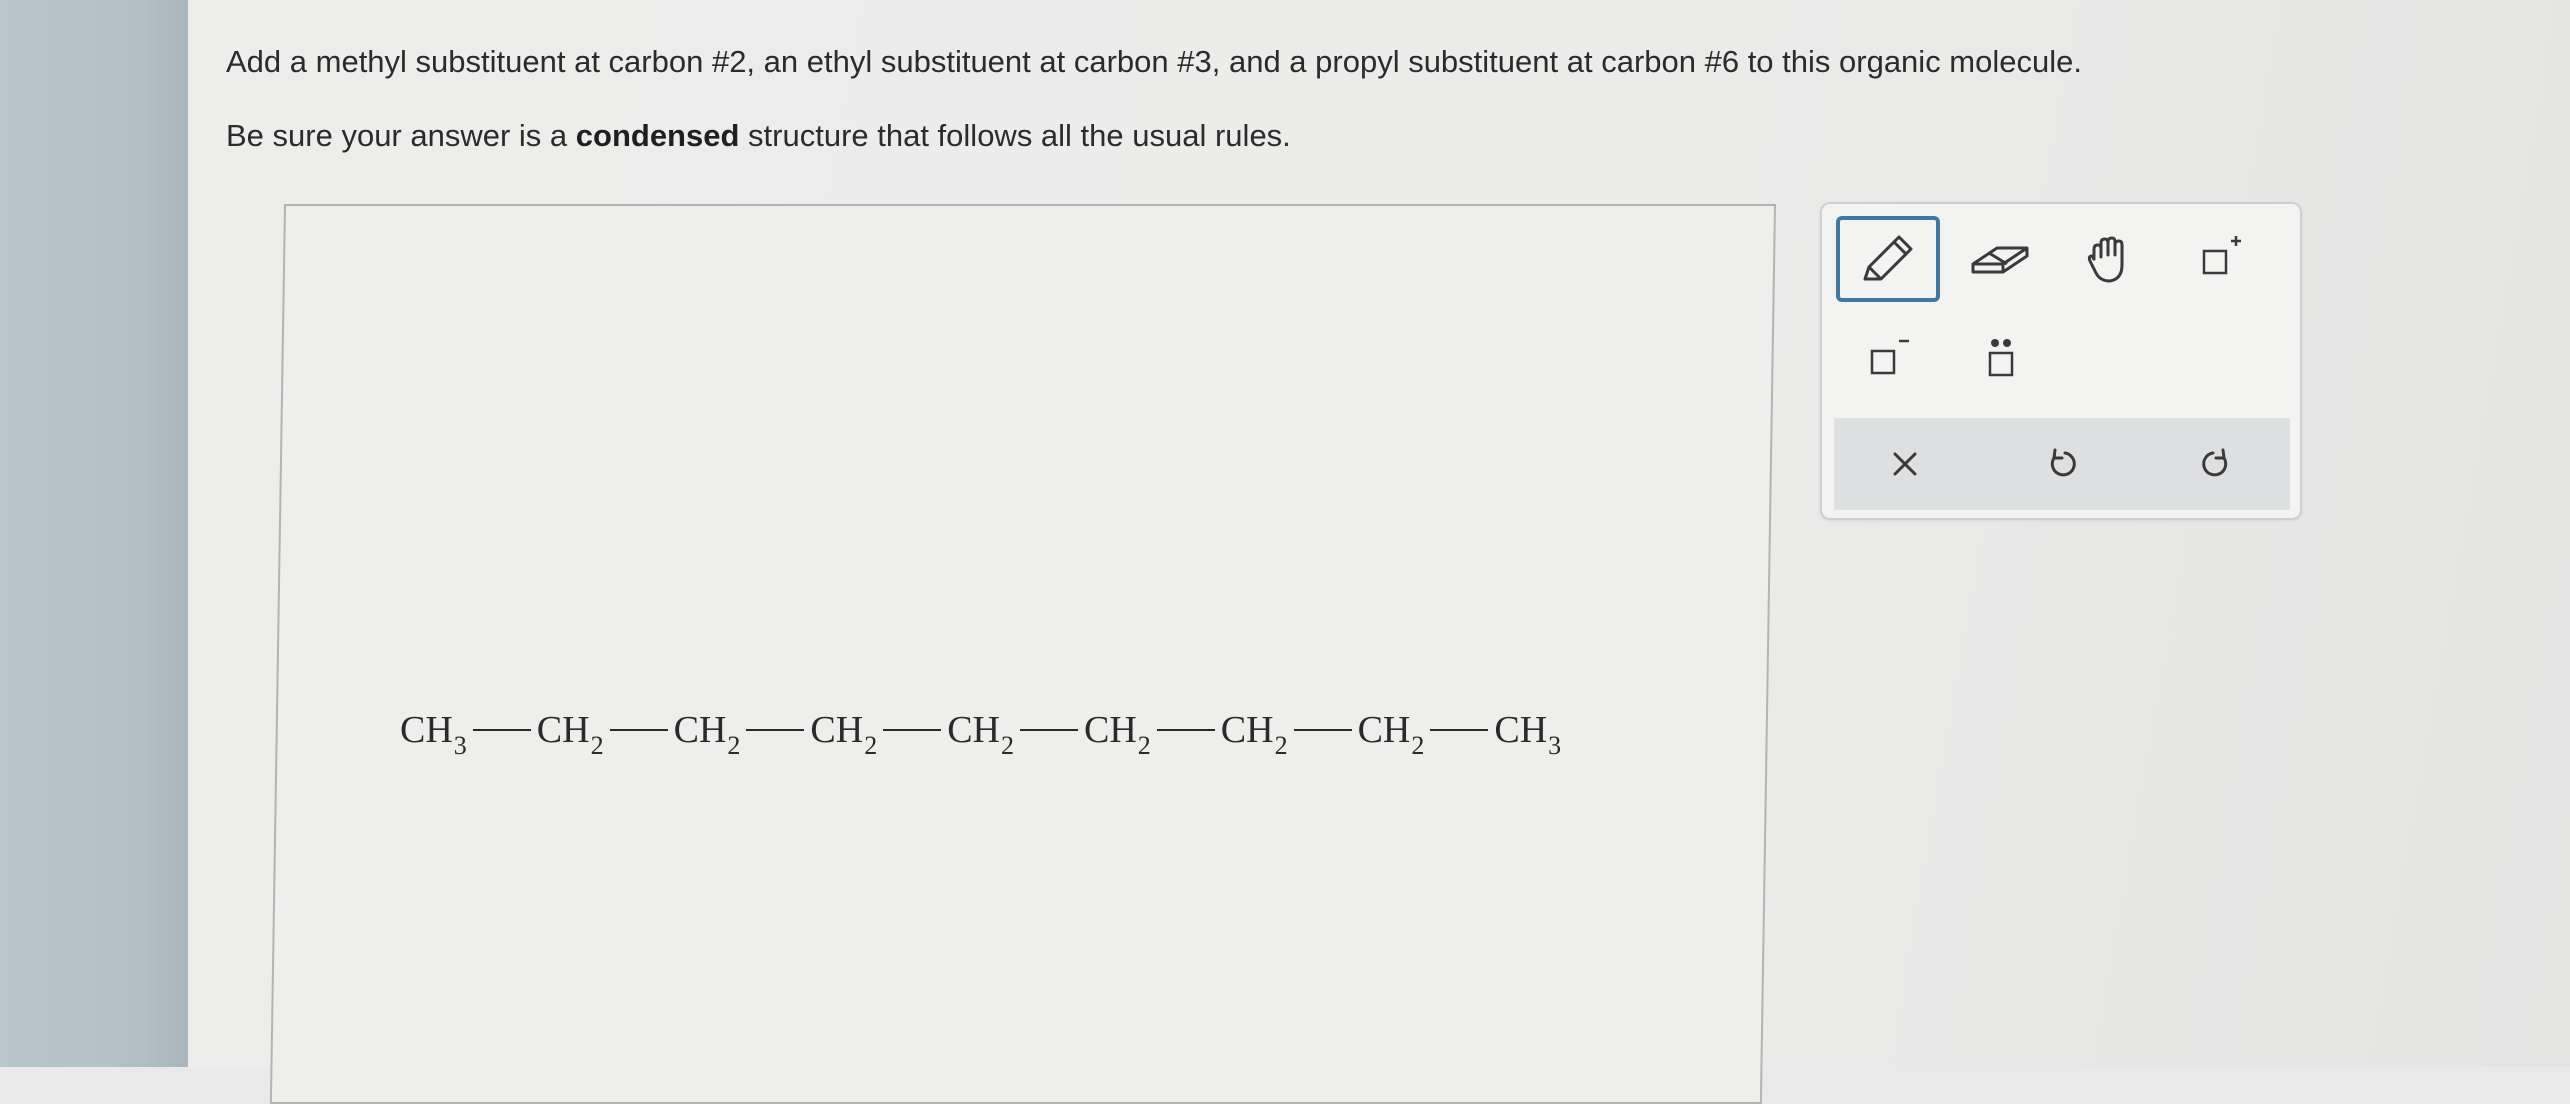 This screenshot has width=2570, height=1104. I want to click on pencil-icon, so click(1888, 258).